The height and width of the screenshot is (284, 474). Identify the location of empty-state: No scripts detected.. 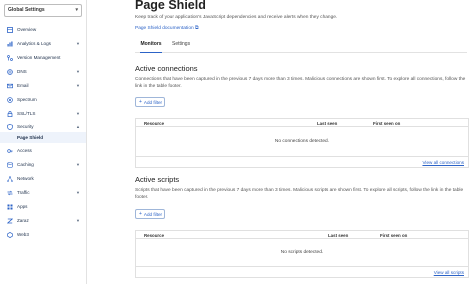
(302, 253).